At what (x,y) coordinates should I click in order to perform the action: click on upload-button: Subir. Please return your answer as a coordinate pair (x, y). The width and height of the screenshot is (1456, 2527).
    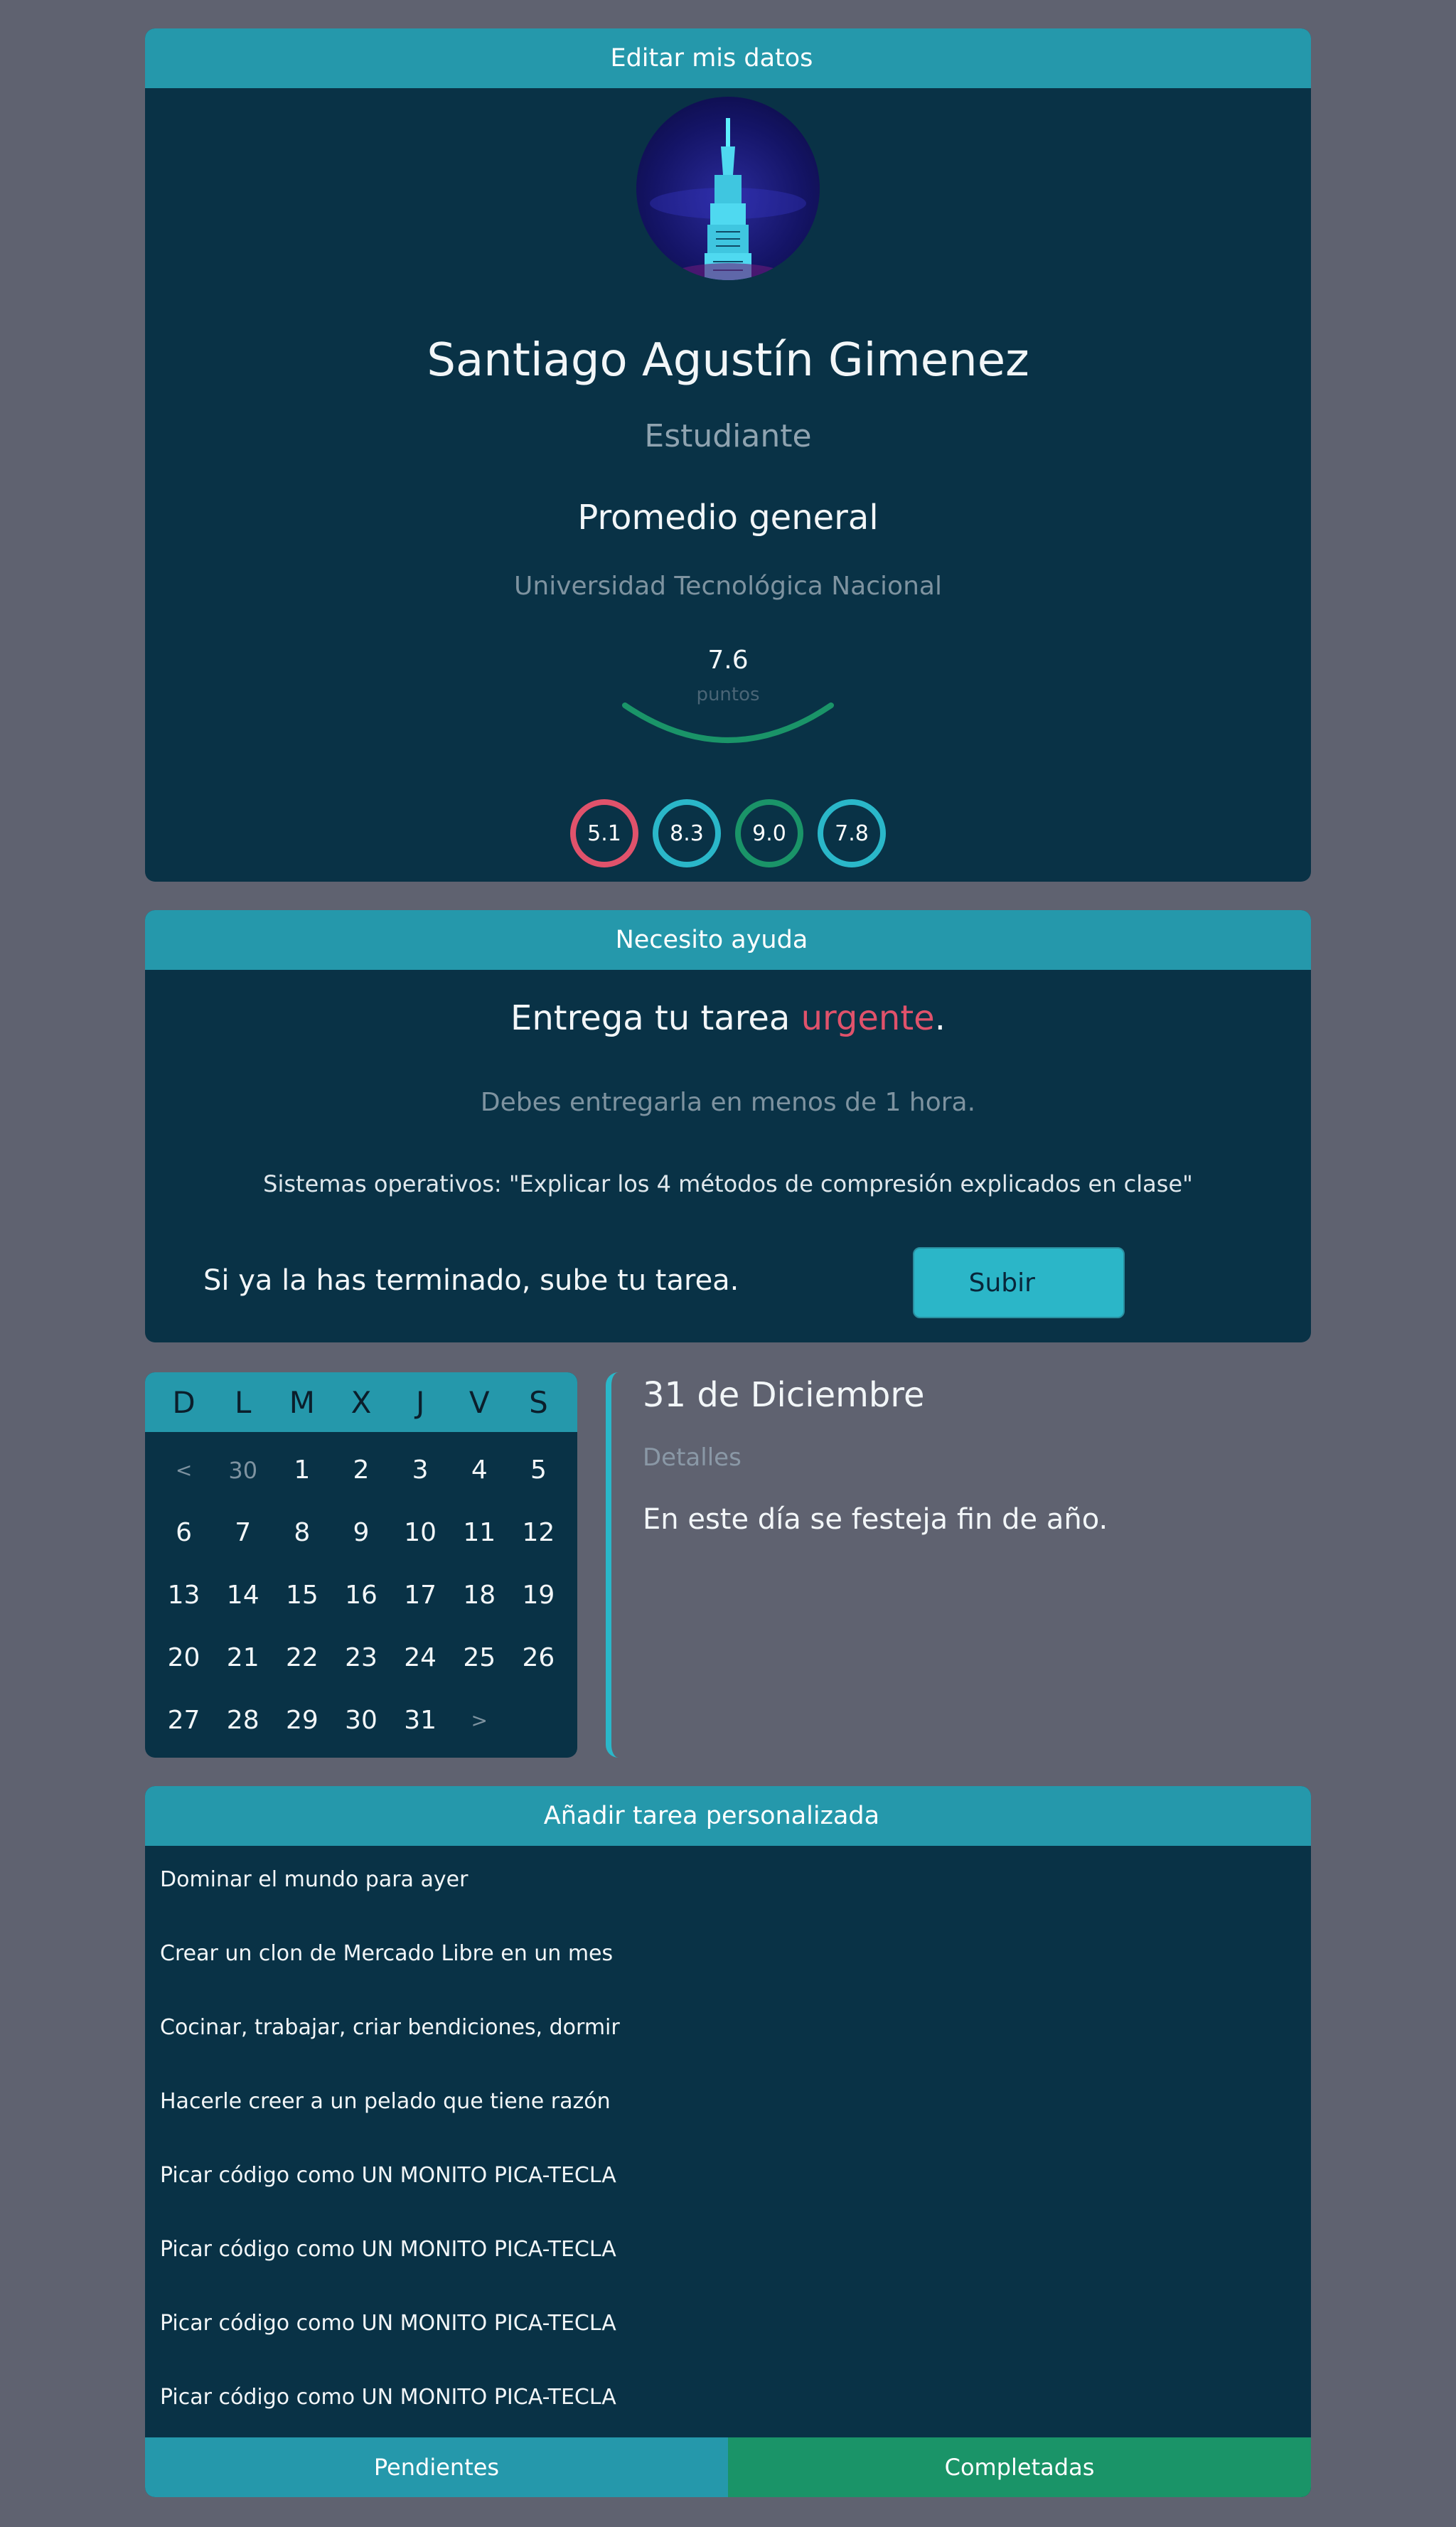
    Looking at the image, I should click on (1019, 1282).